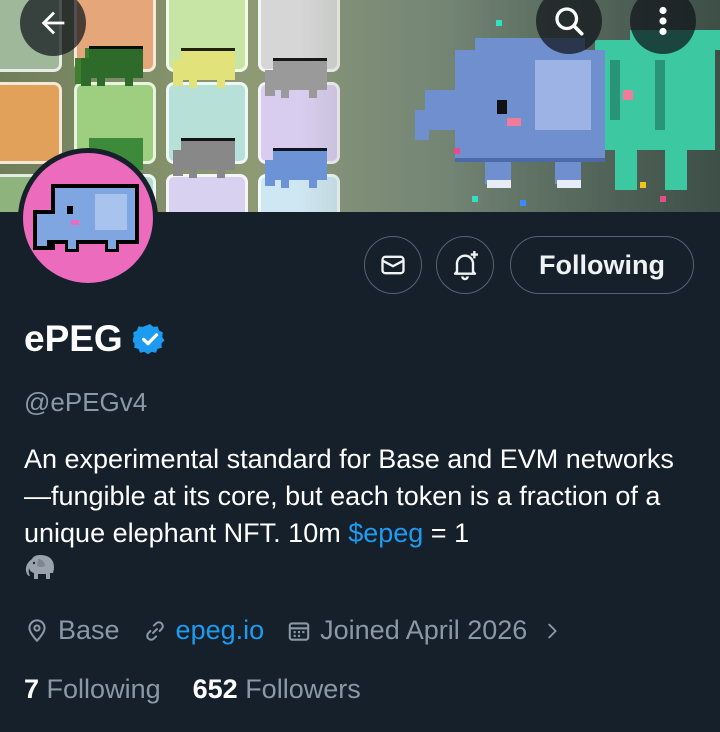  I want to click on website-link: epeg.io, so click(220, 630).